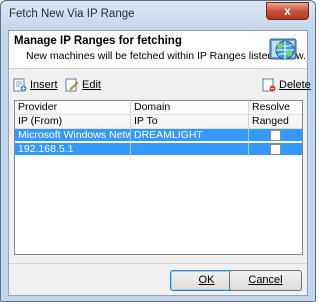 The image size is (320, 302). I want to click on insert-icon, so click(20, 85).